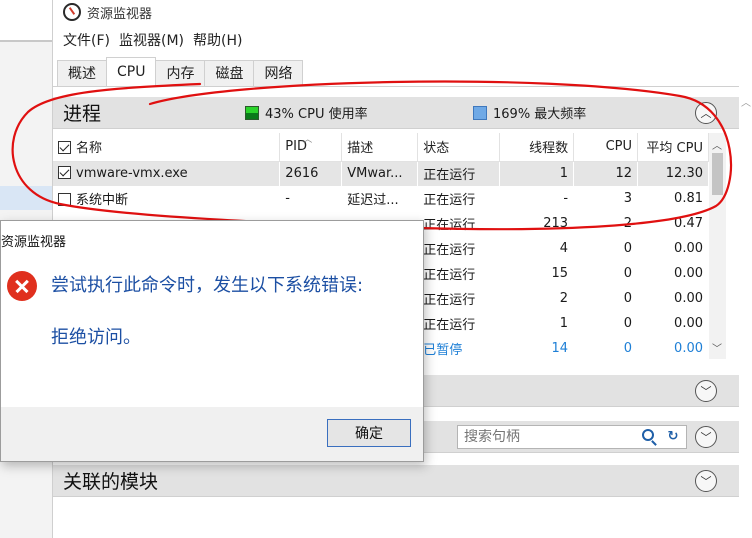  I want to click on scroll-down-arrow-icon: ﹀, so click(717, 347).